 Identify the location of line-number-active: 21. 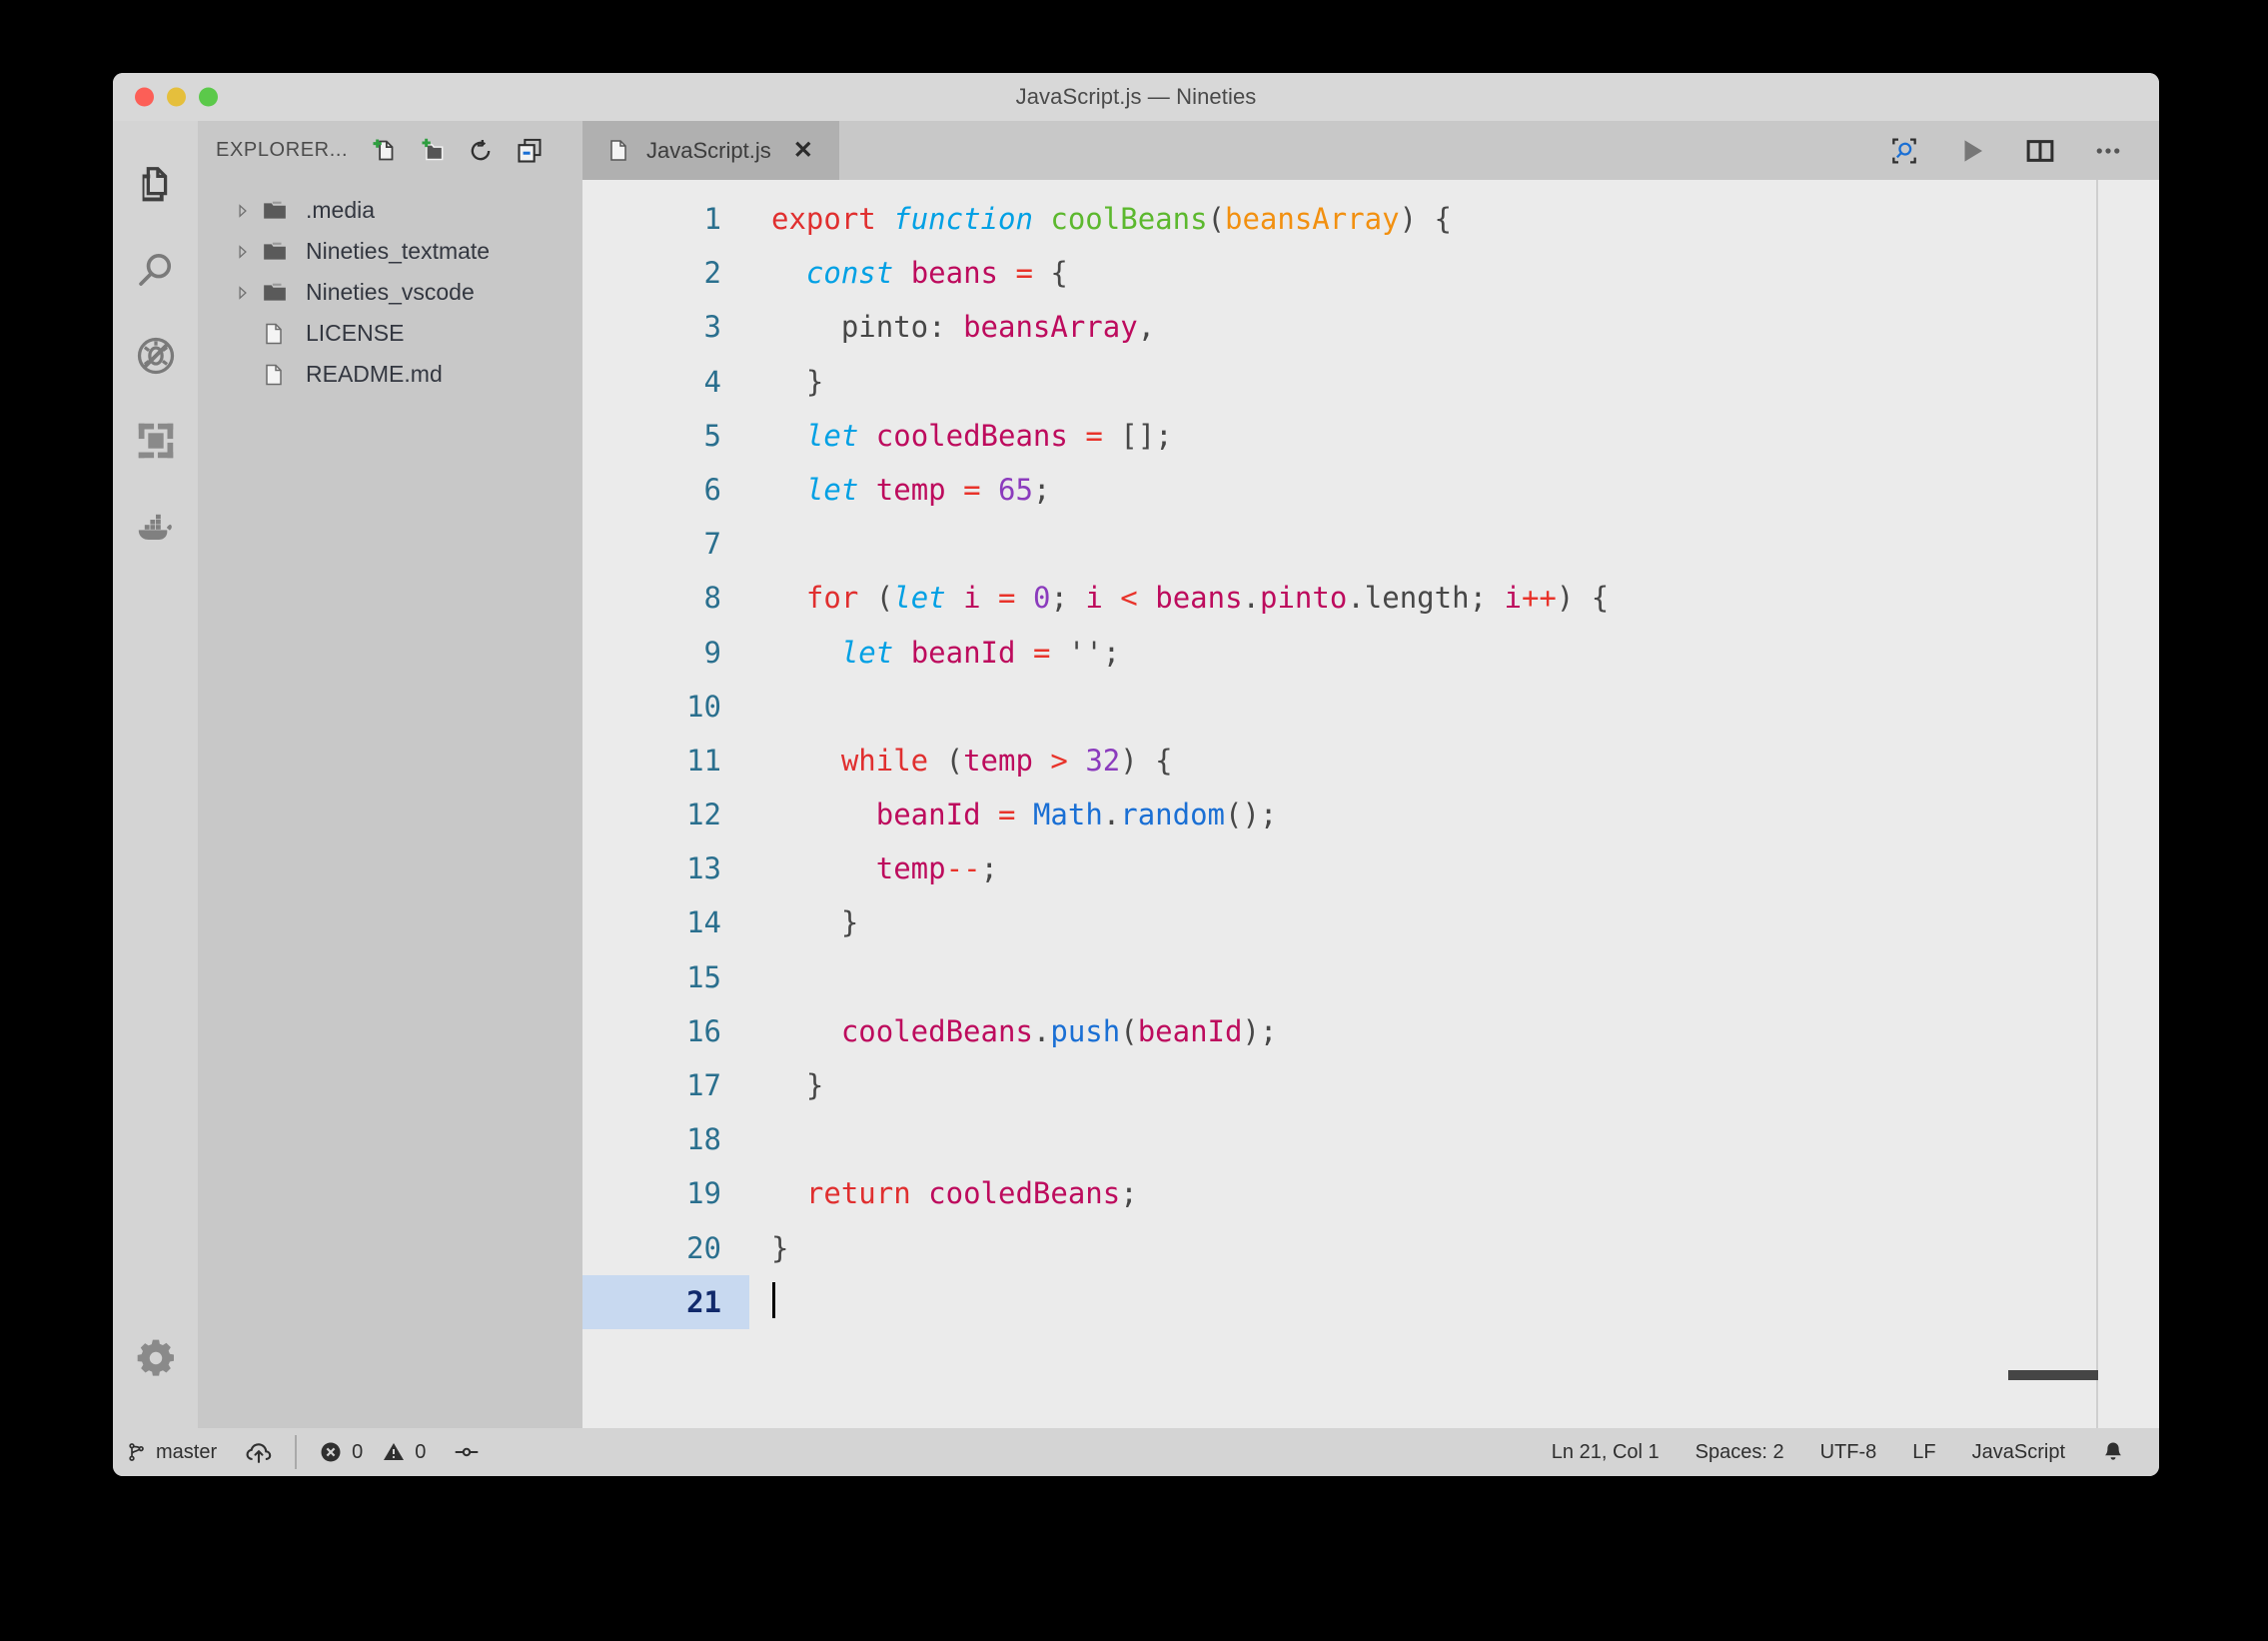
(665, 1301).